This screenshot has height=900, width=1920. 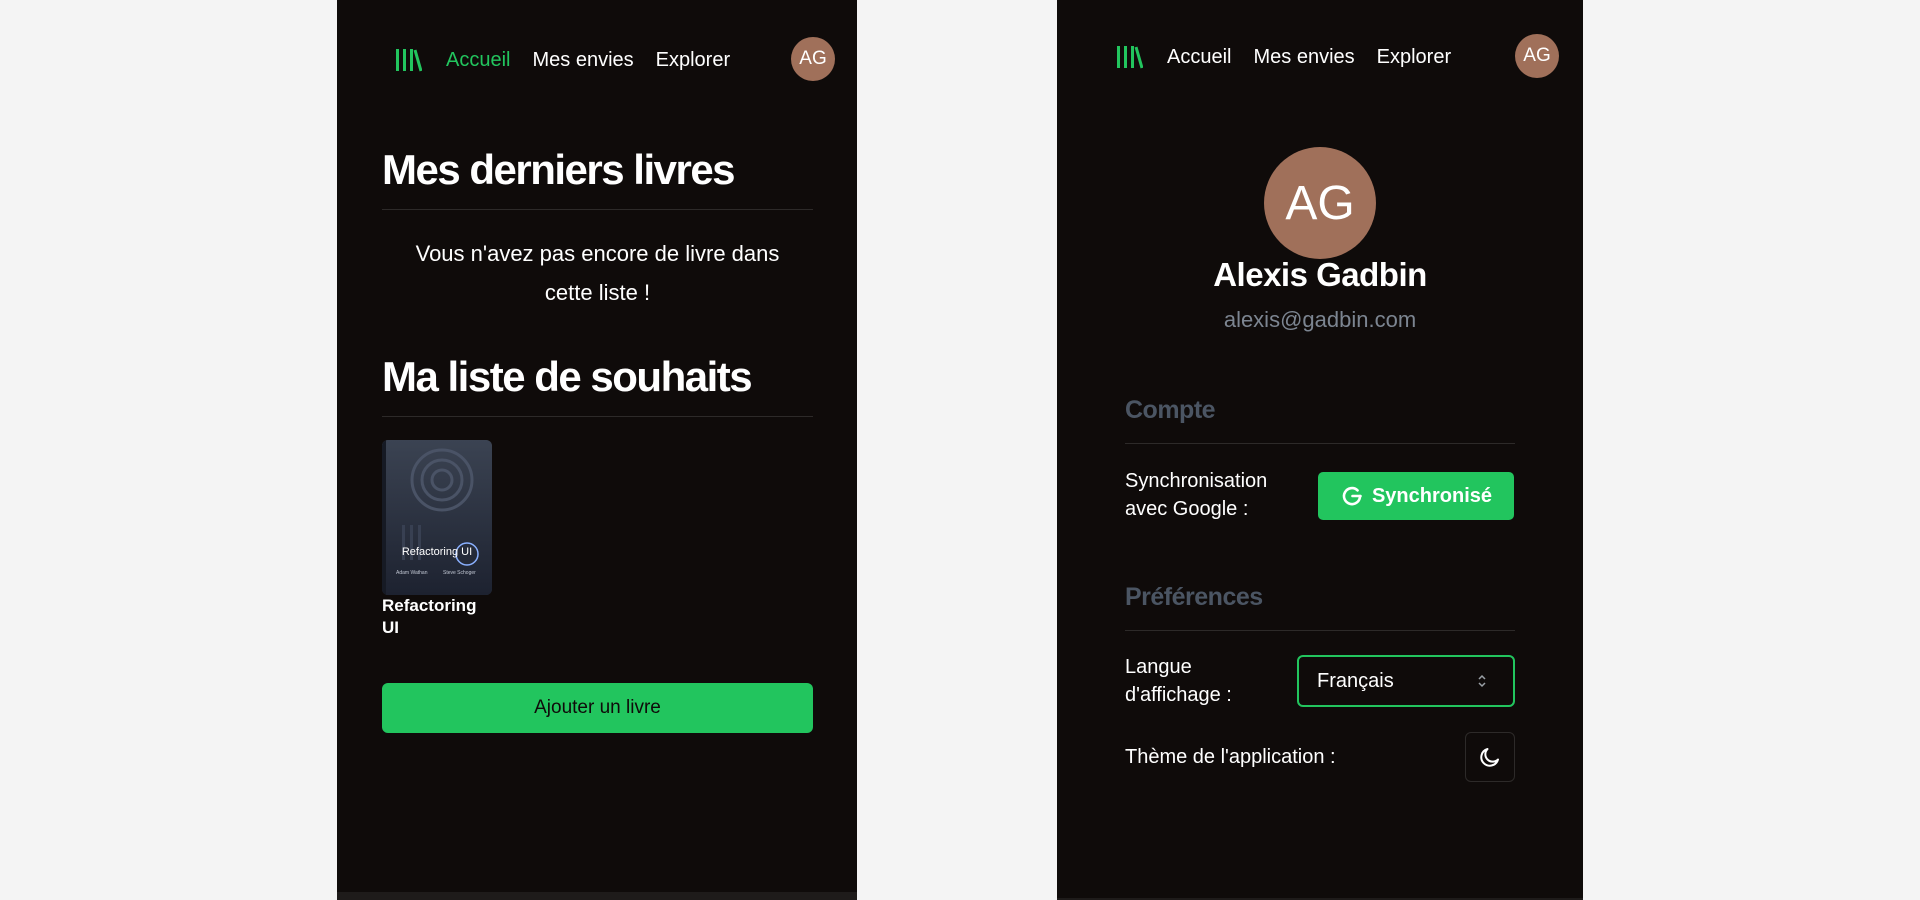 What do you see at coordinates (1355, 680) in the screenshot?
I see `language-select-value: Français` at bounding box center [1355, 680].